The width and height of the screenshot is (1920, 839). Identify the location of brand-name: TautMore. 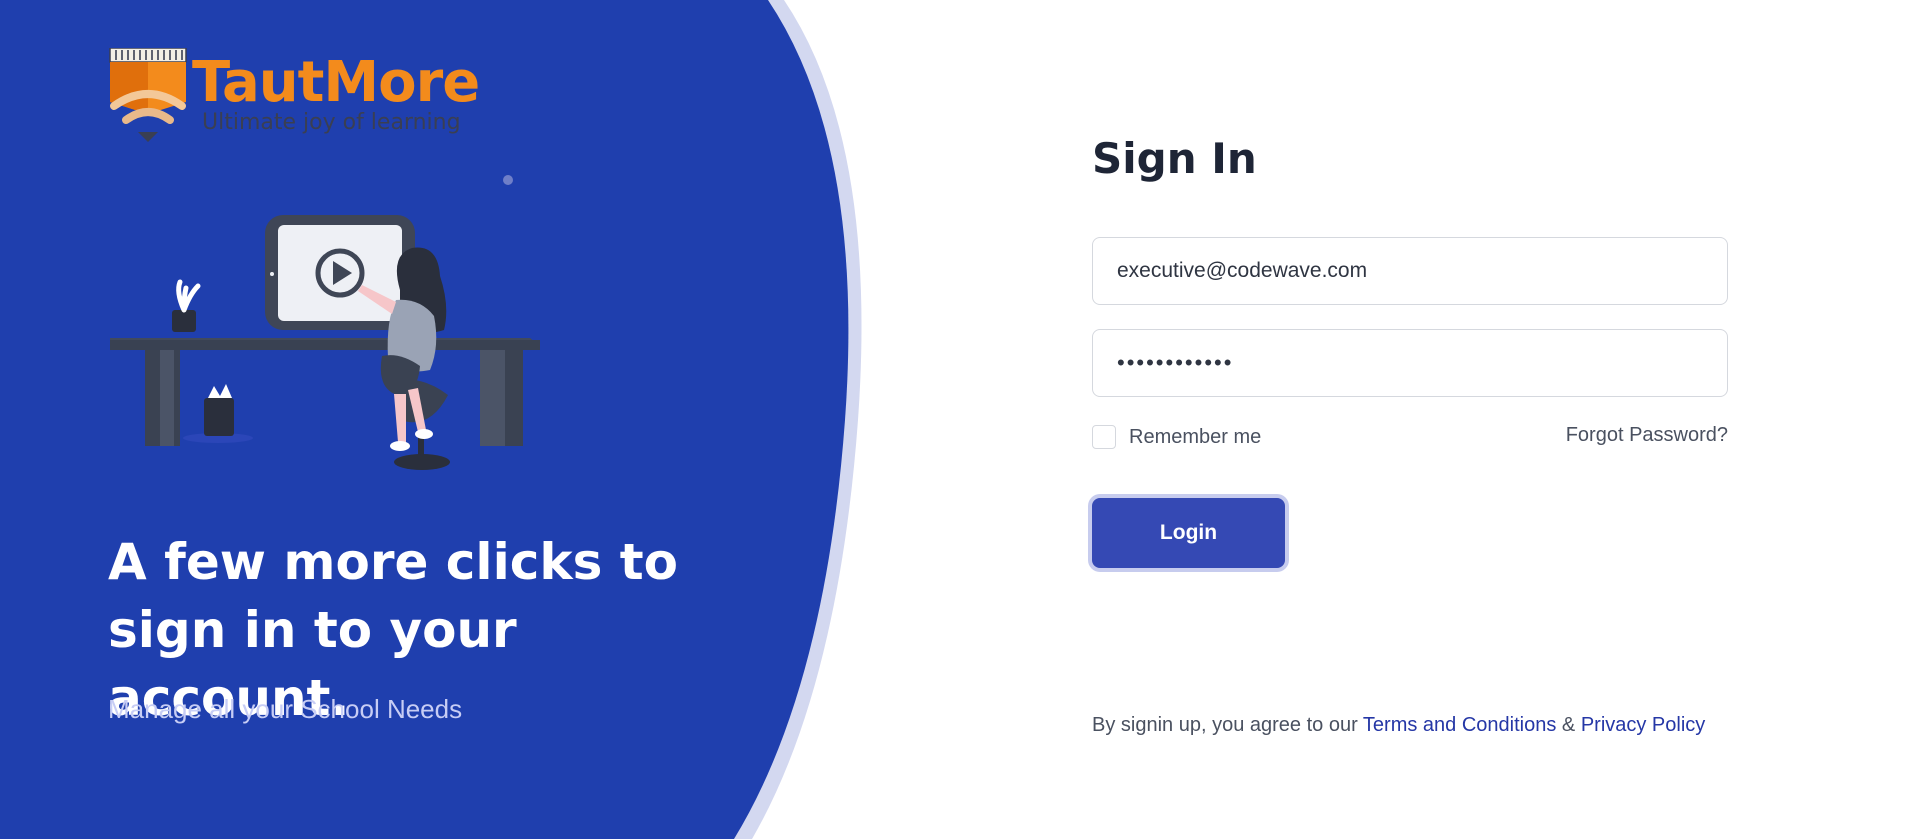
(336, 82).